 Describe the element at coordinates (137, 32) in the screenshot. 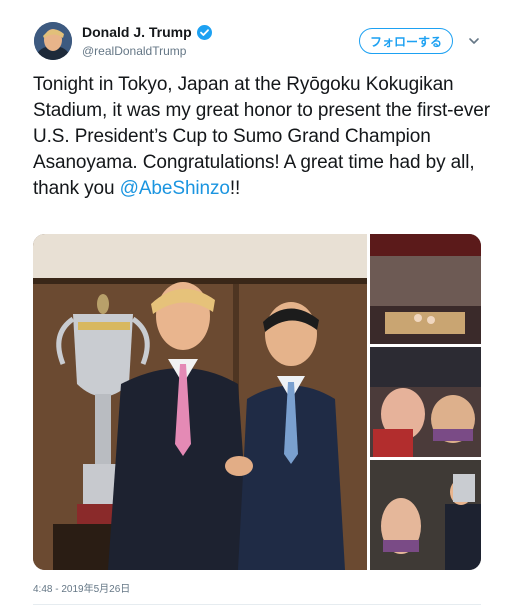

I see `author-name-text: Donald J. Trump` at that location.